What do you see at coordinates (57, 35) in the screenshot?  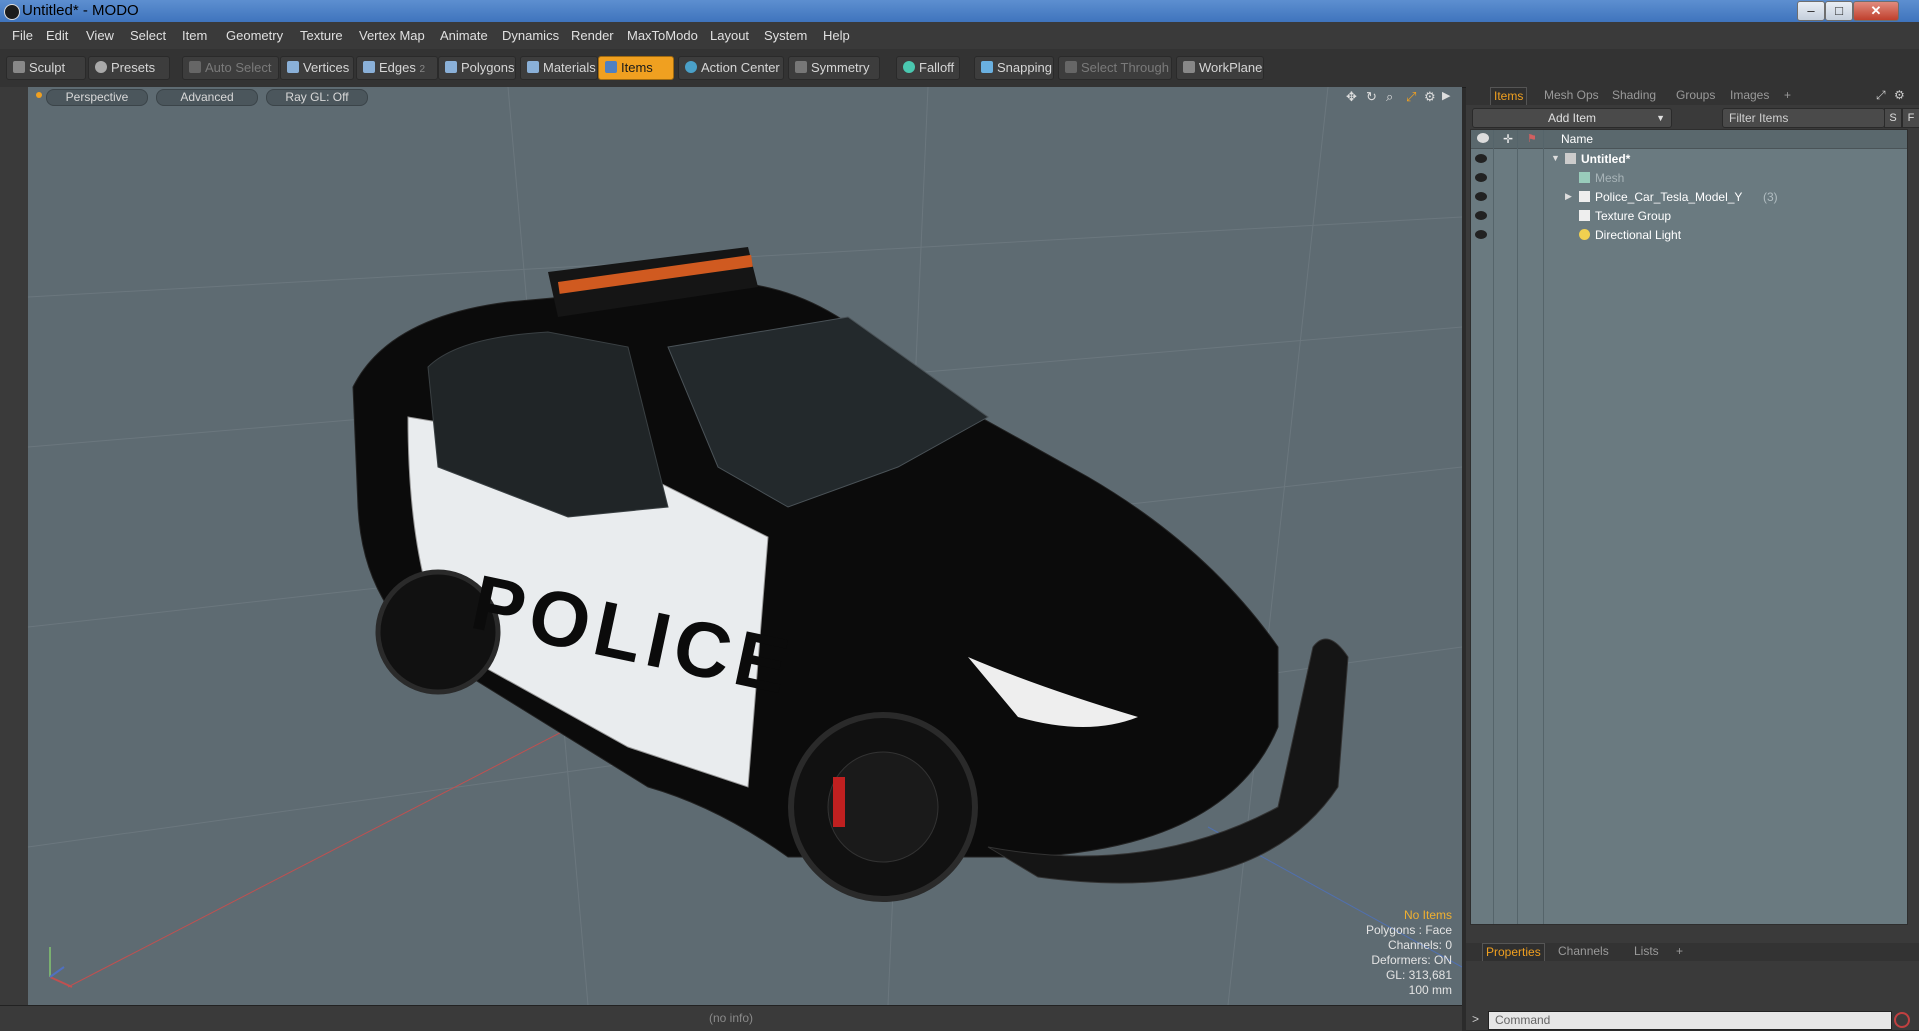 I see `menu-edit: Edit` at bounding box center [57, 35].